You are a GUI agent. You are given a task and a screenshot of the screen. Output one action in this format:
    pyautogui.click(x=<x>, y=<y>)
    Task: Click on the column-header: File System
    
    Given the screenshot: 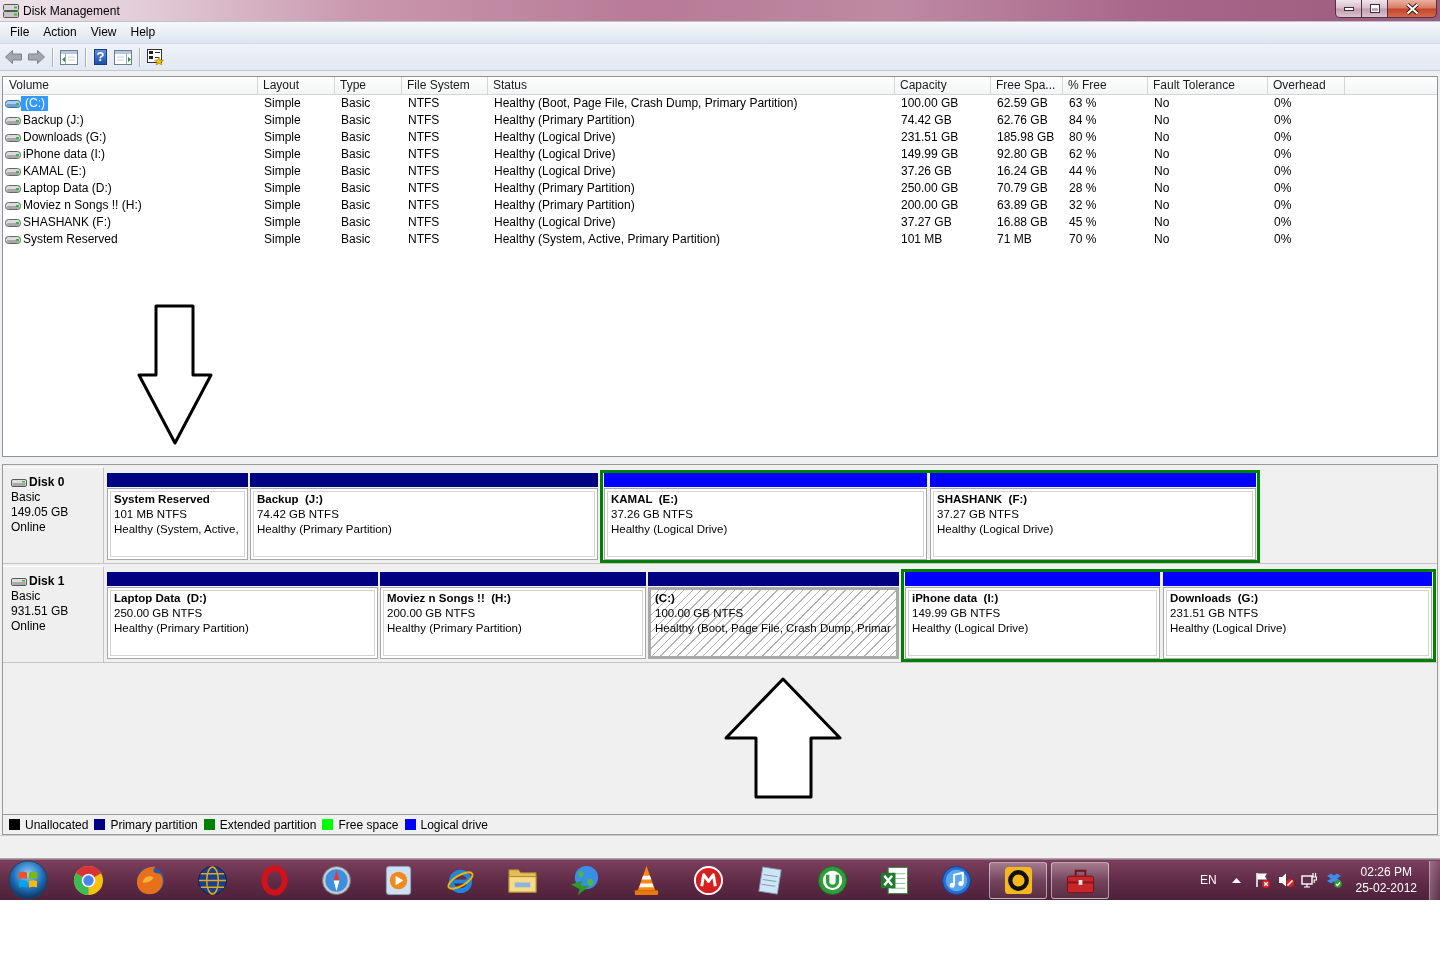 What is the action you would take?
    pyautogui.click(x=445, y=85)
    